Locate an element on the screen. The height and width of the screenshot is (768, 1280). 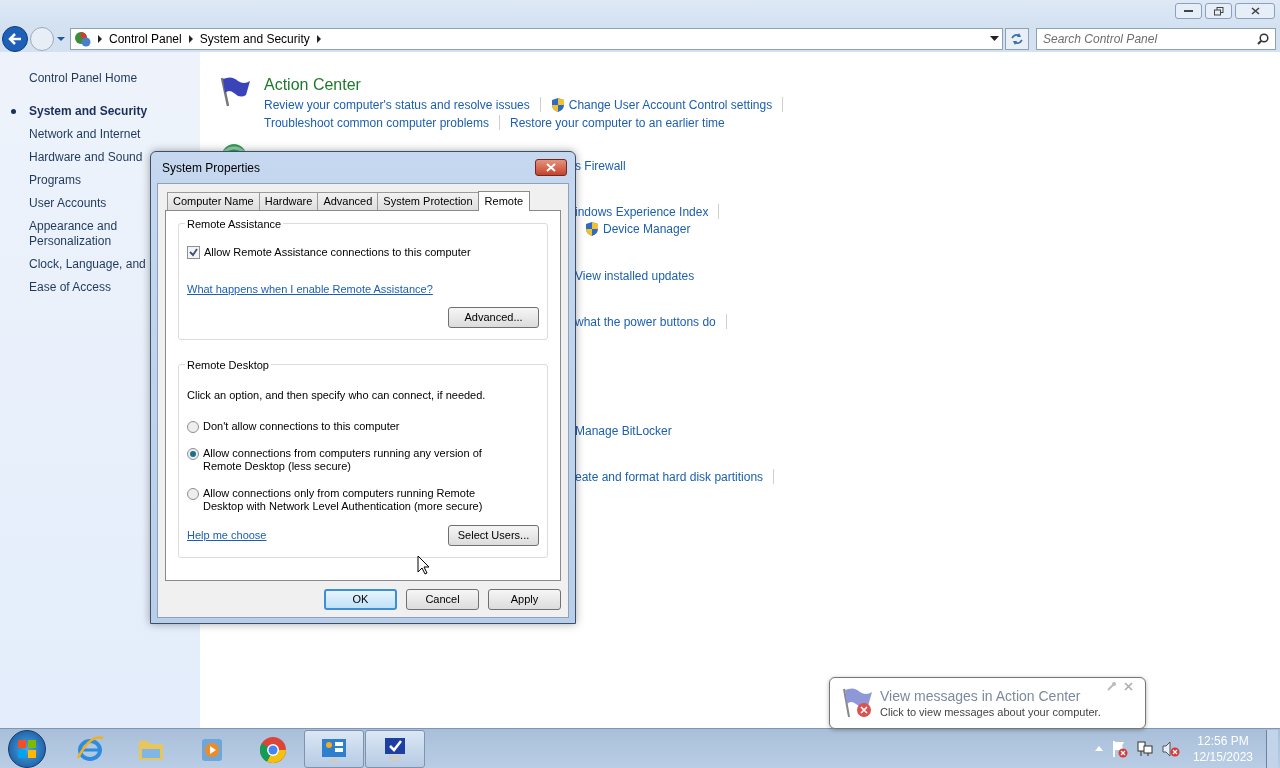
tab: Hardware is located at coordinates (288, 201).